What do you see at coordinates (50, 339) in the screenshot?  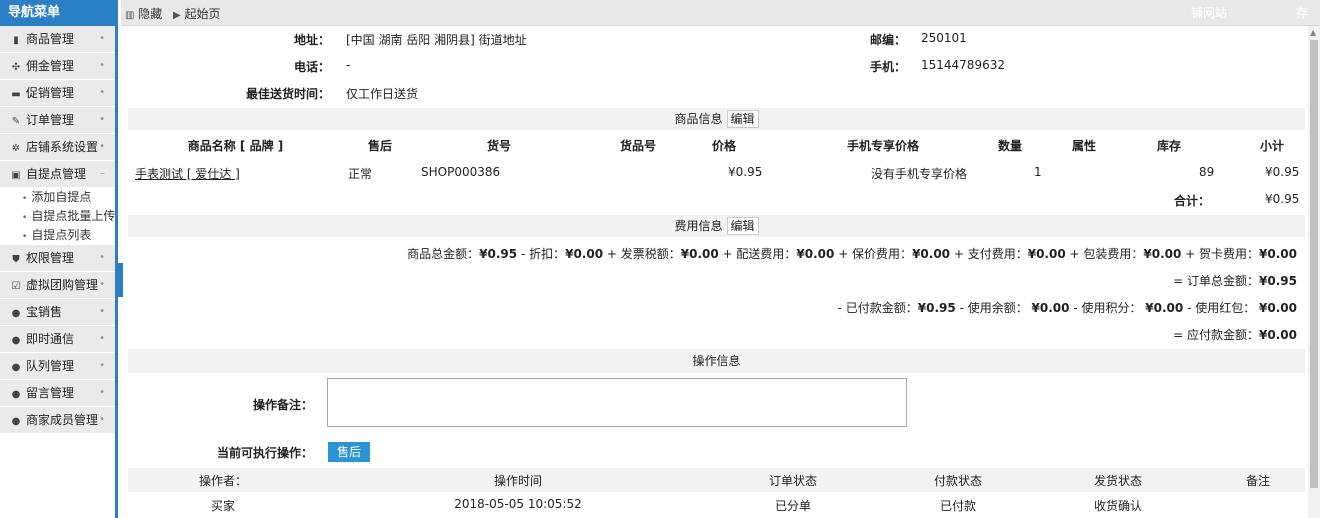 I see `nav-item-label: 即时通信` at bounding box center [50, 339].